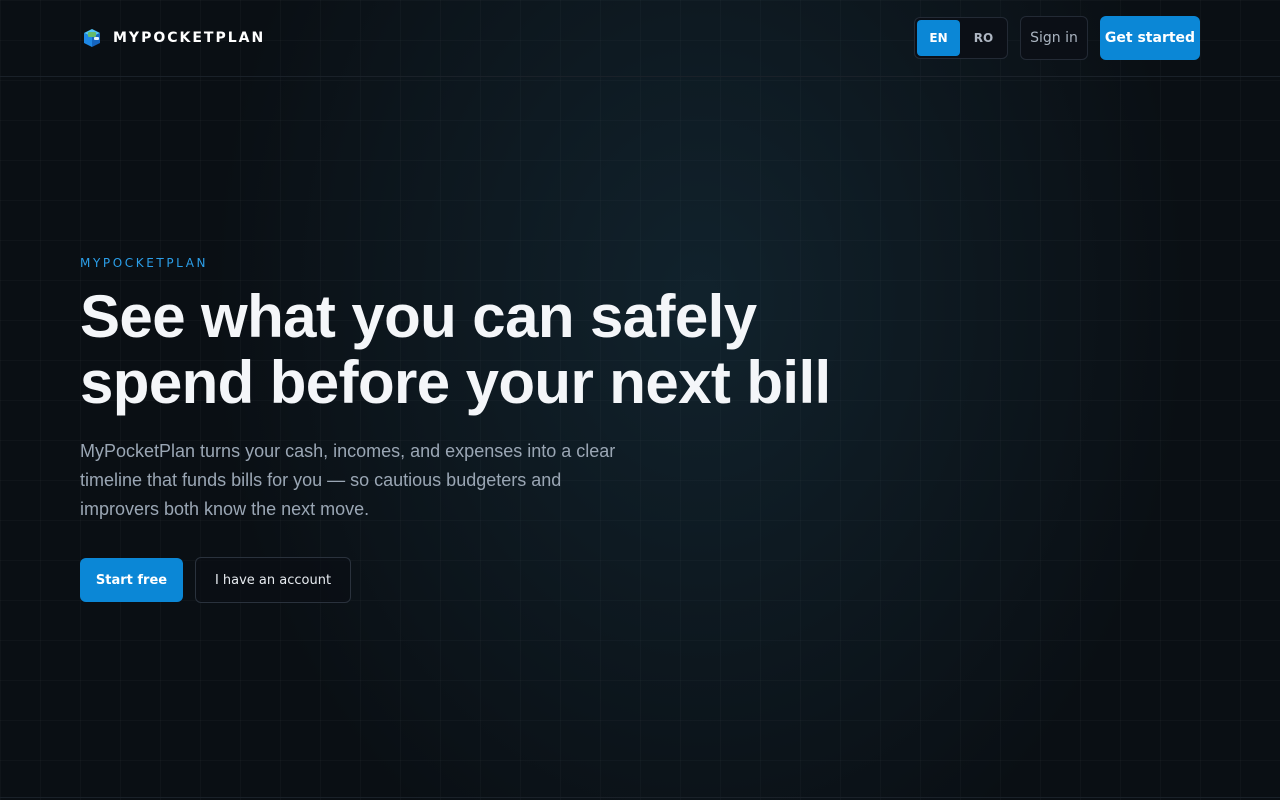  What do you see at coordinates (961, 38) in the screenshot?
I see `language-switcher: EN RO` at bounding box center [961, 38].